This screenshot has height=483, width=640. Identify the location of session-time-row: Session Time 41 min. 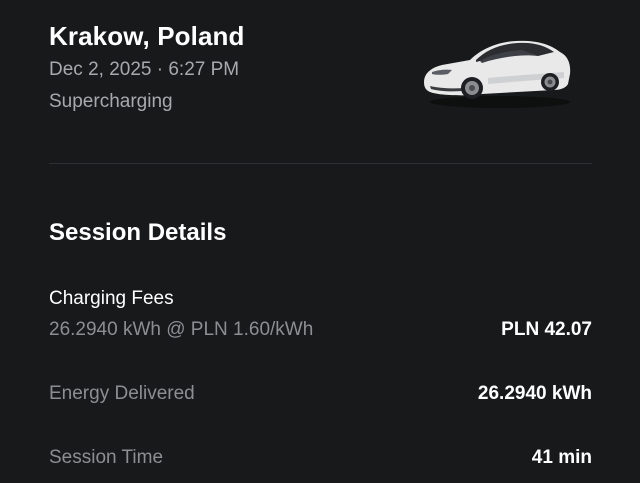
(320, 458).